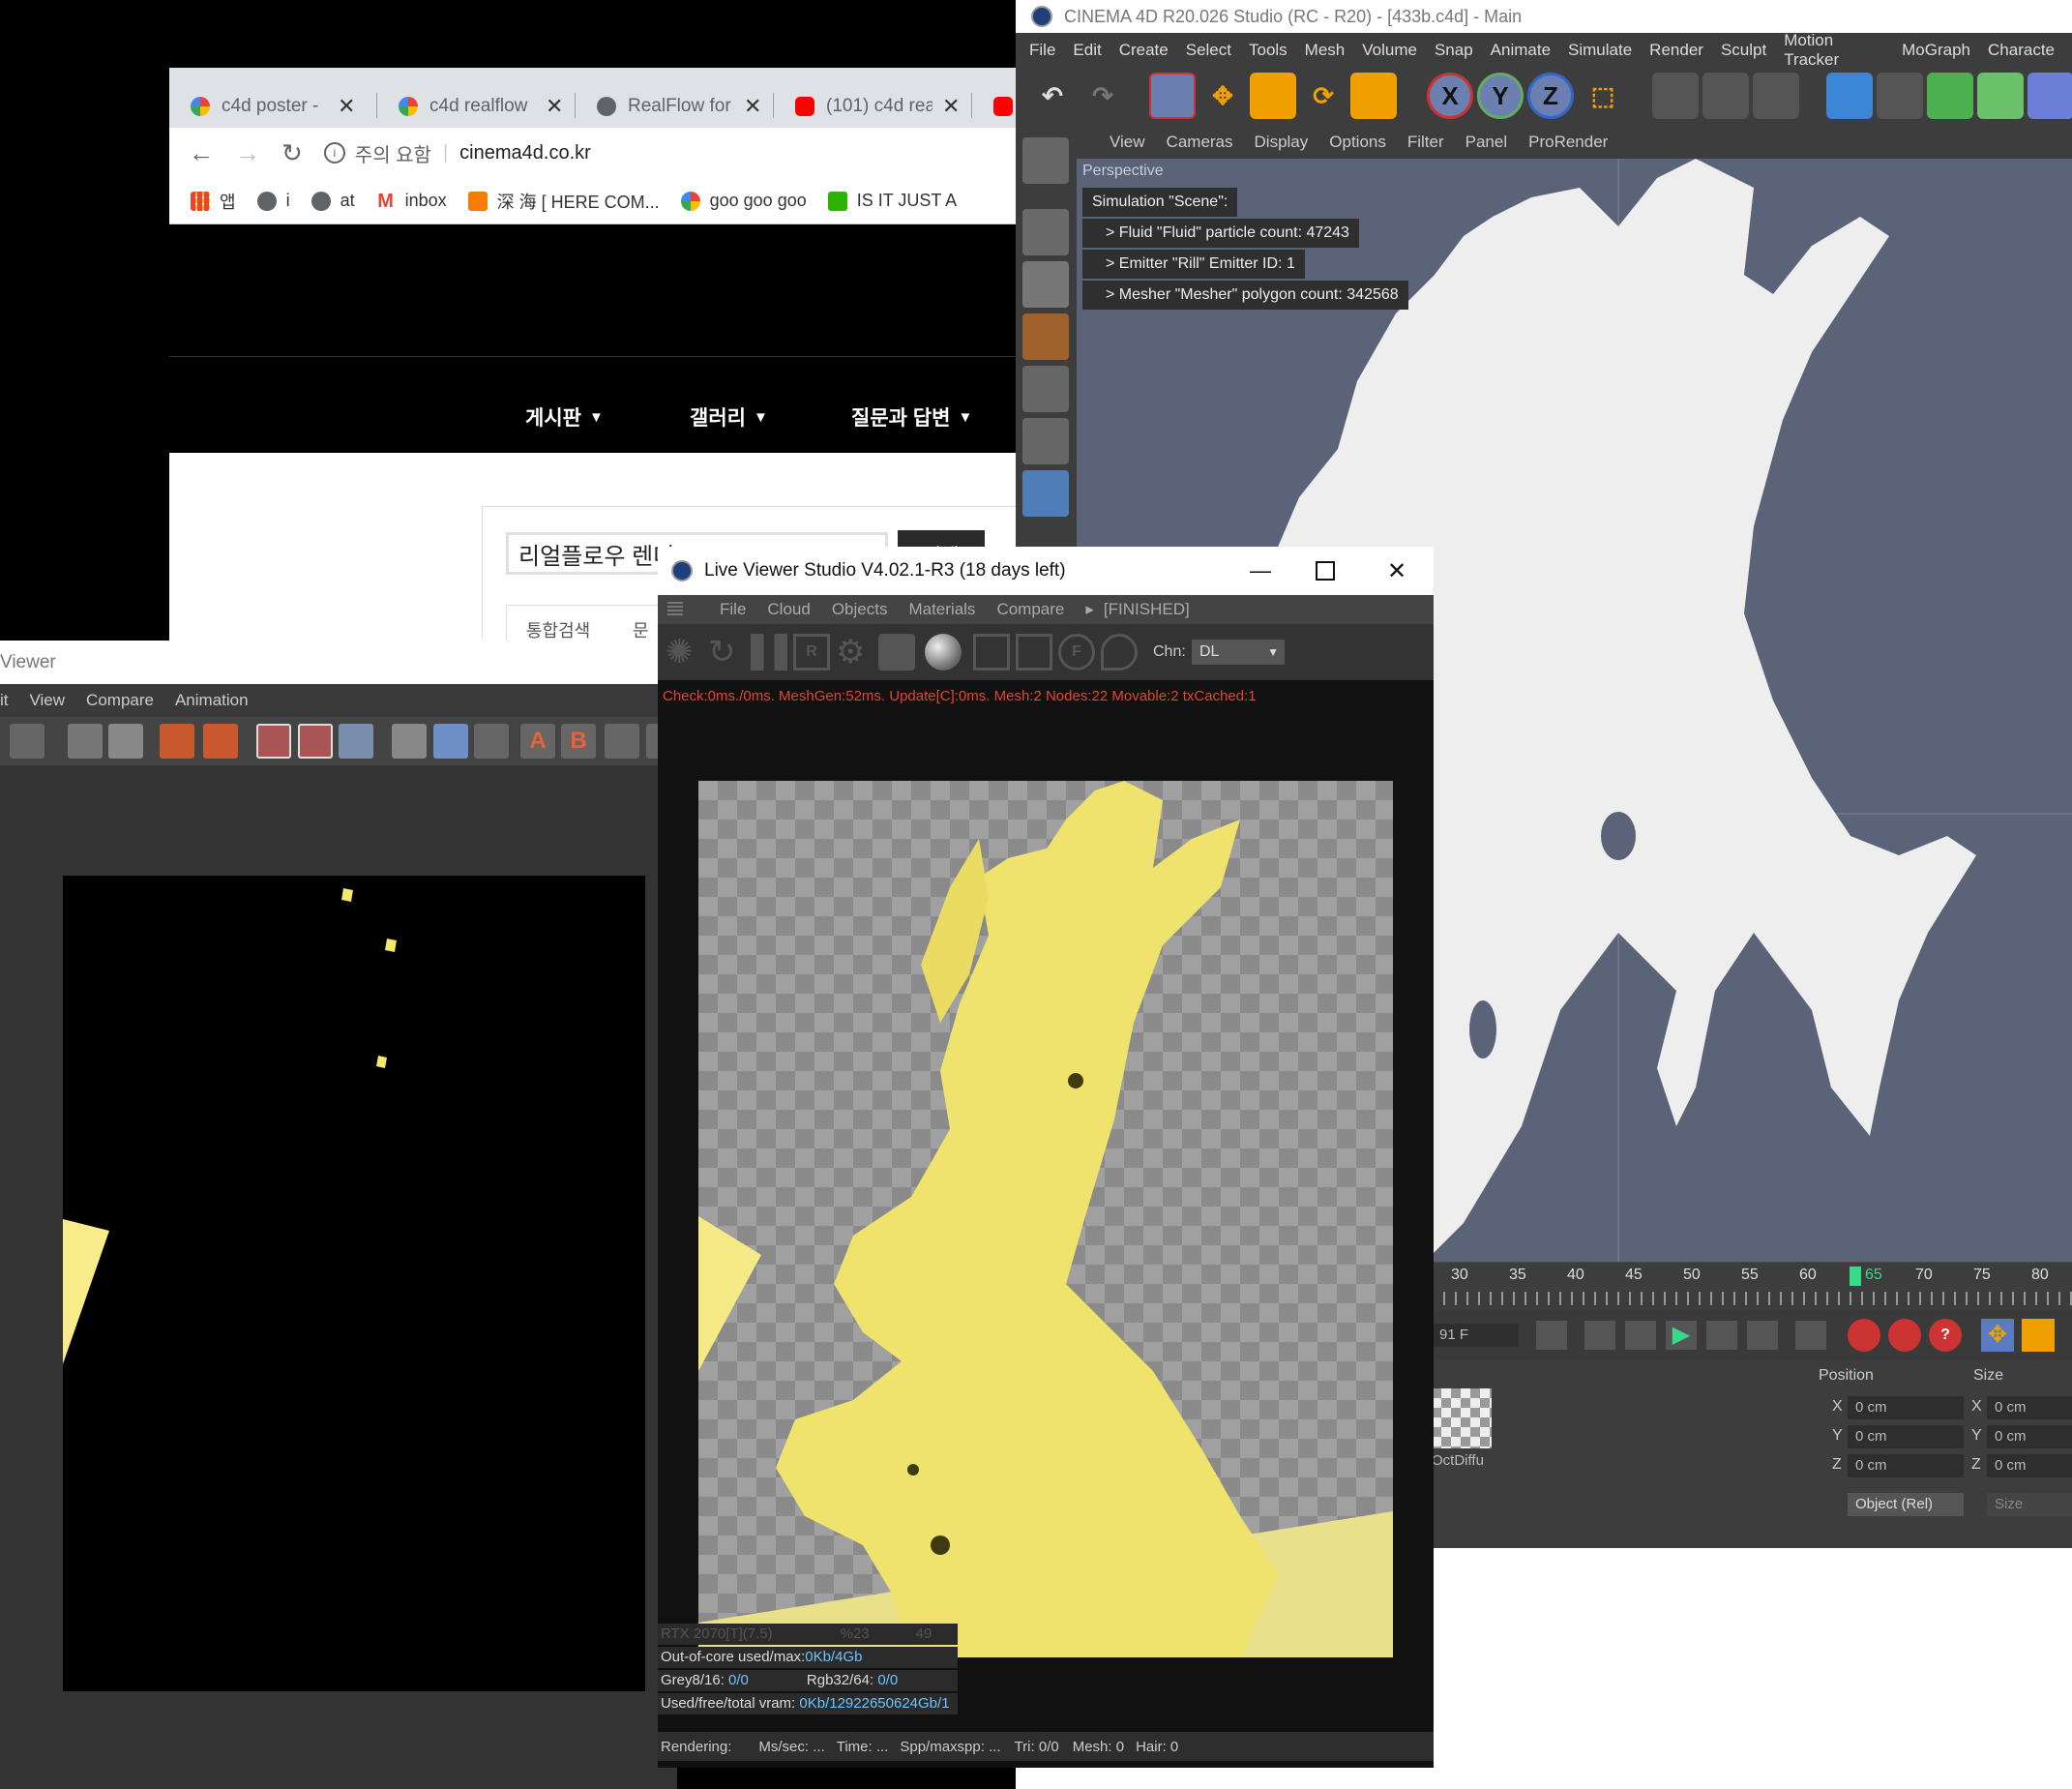  What do you see at coordinates (1762, 1336) in the screenshot?
I see `next-key-icon` at bounding box center [1762, 1336].